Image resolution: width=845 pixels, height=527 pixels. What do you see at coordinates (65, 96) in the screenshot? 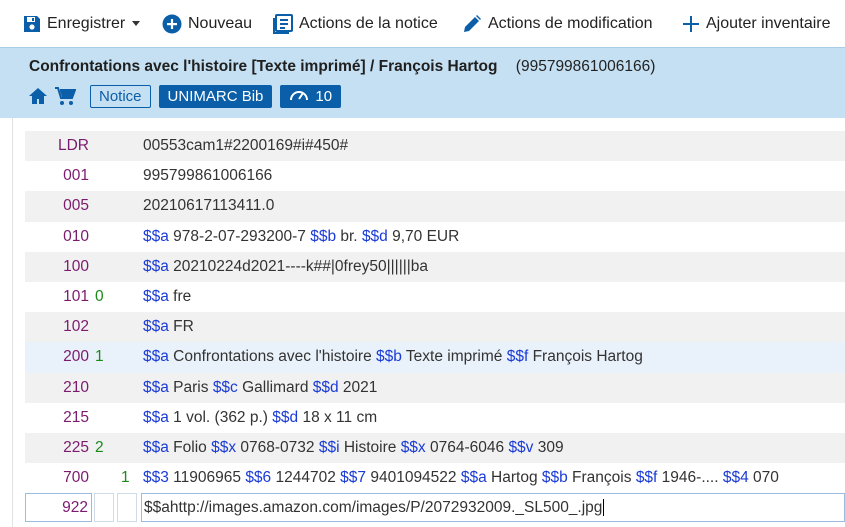
I see `cart-icon` at bounding box center [65, 96].